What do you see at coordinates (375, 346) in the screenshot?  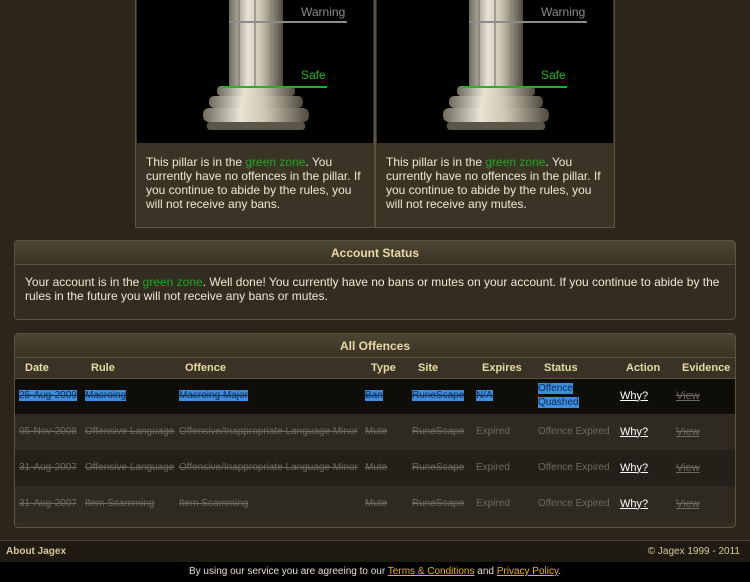 I see `all-offences-title: All Offences` at bounding box center [375, 346].